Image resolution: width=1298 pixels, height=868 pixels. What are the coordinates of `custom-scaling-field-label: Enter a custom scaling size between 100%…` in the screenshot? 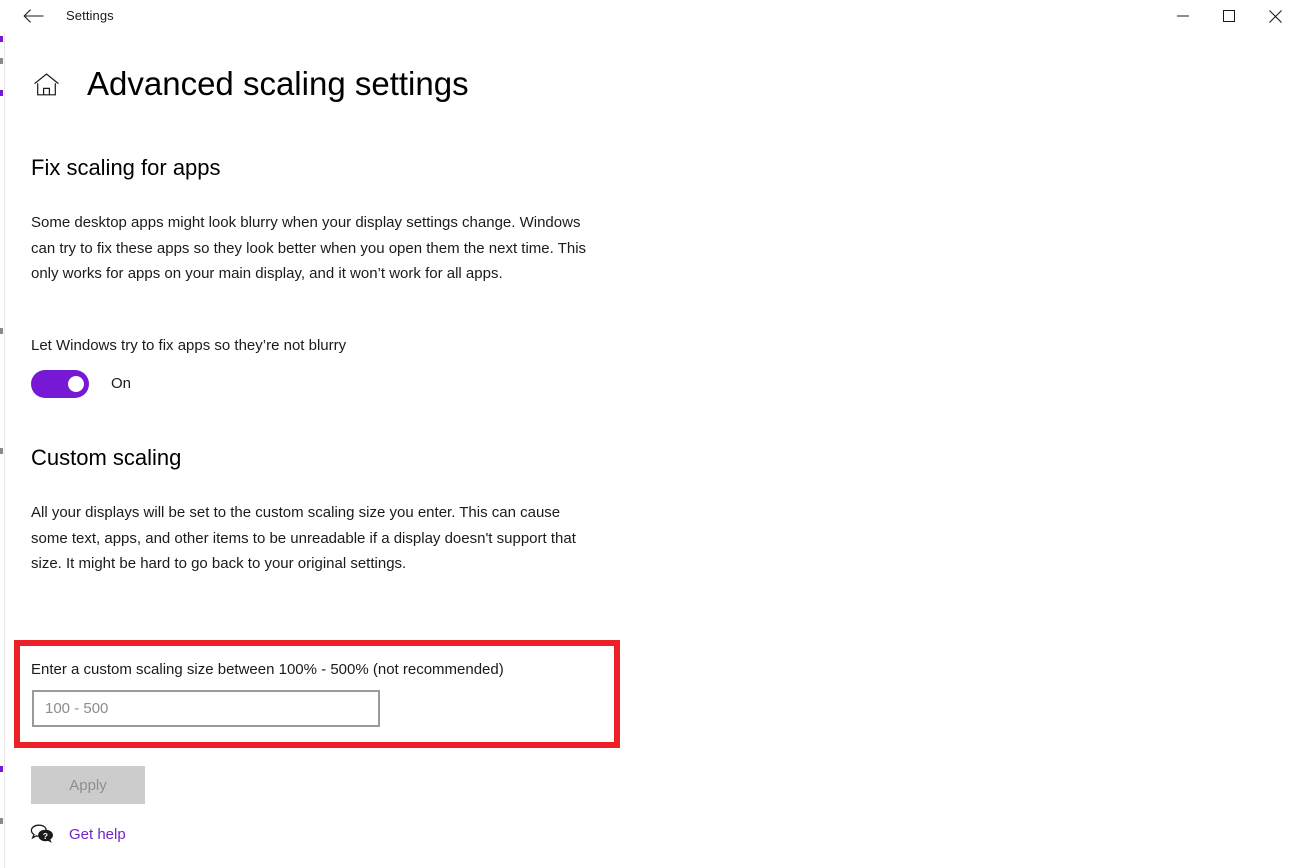 It's located at (267, 669).